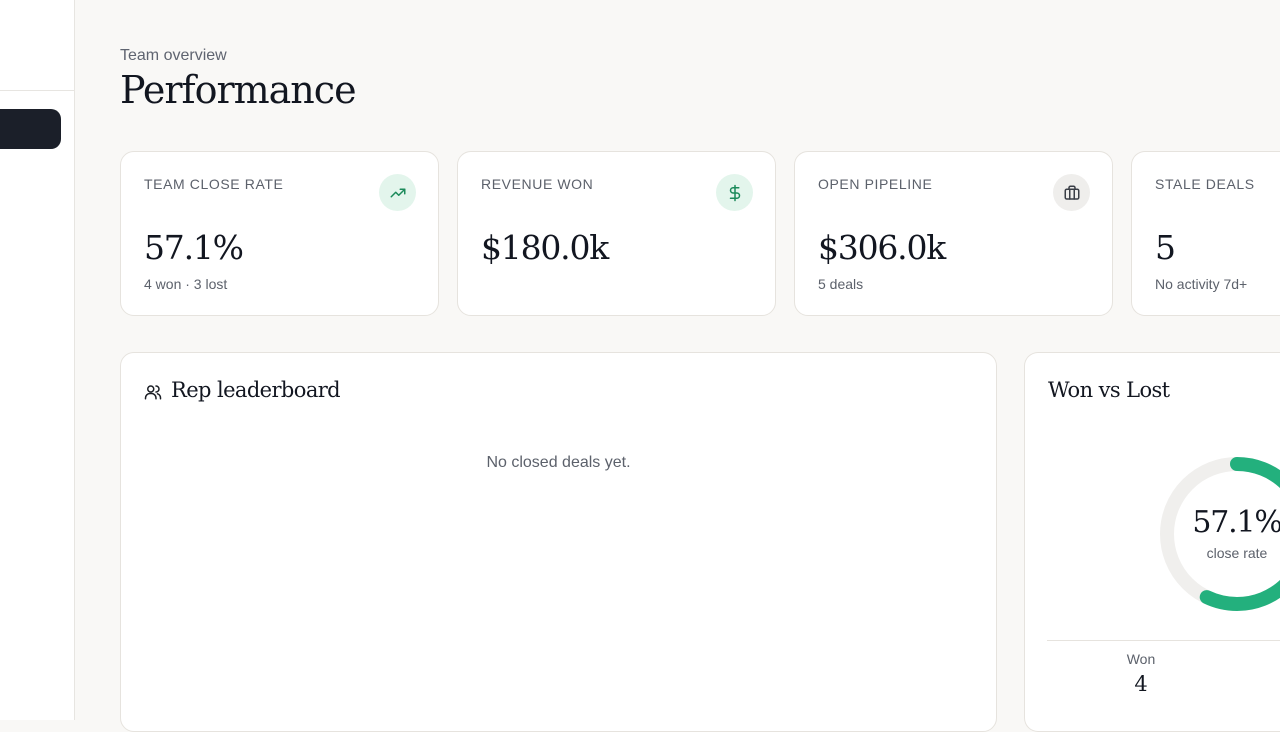 The image size is (1280, 732). I want to click on donut-close-rate-value: 57.1%, so click(1236, 522).